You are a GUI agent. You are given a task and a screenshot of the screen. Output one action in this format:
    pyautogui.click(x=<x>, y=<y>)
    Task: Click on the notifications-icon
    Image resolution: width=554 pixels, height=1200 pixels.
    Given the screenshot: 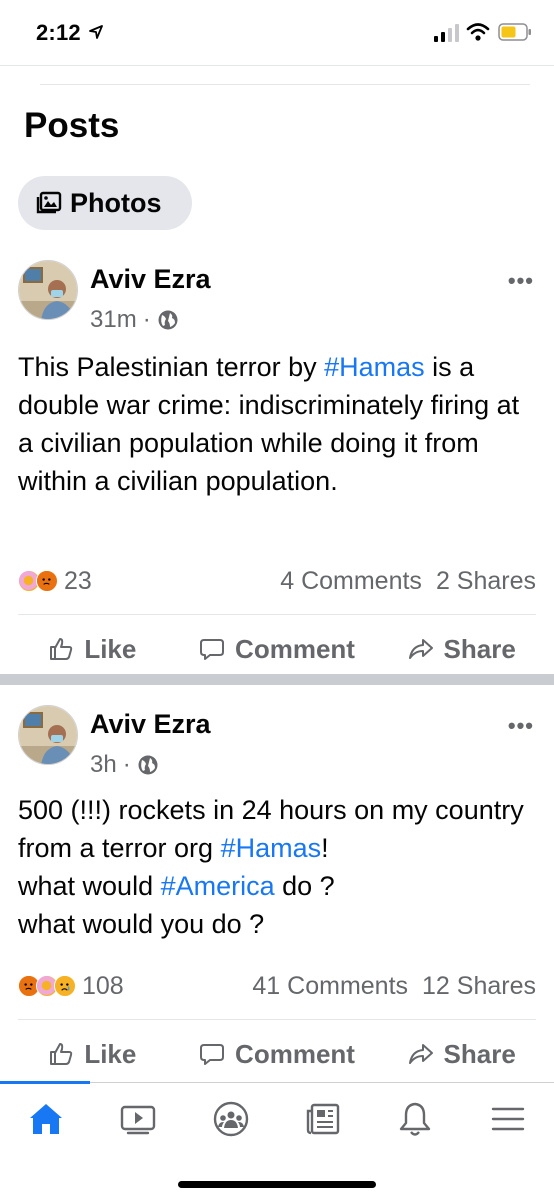 What is the action you would take?
    pyautogui.click(x=415, y=1119)
    